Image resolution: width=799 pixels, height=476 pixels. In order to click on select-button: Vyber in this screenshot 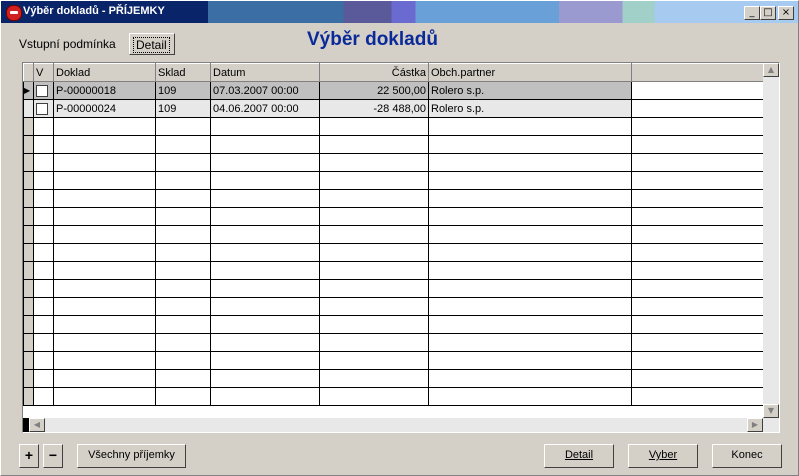, I will do `click(663, 456)`.